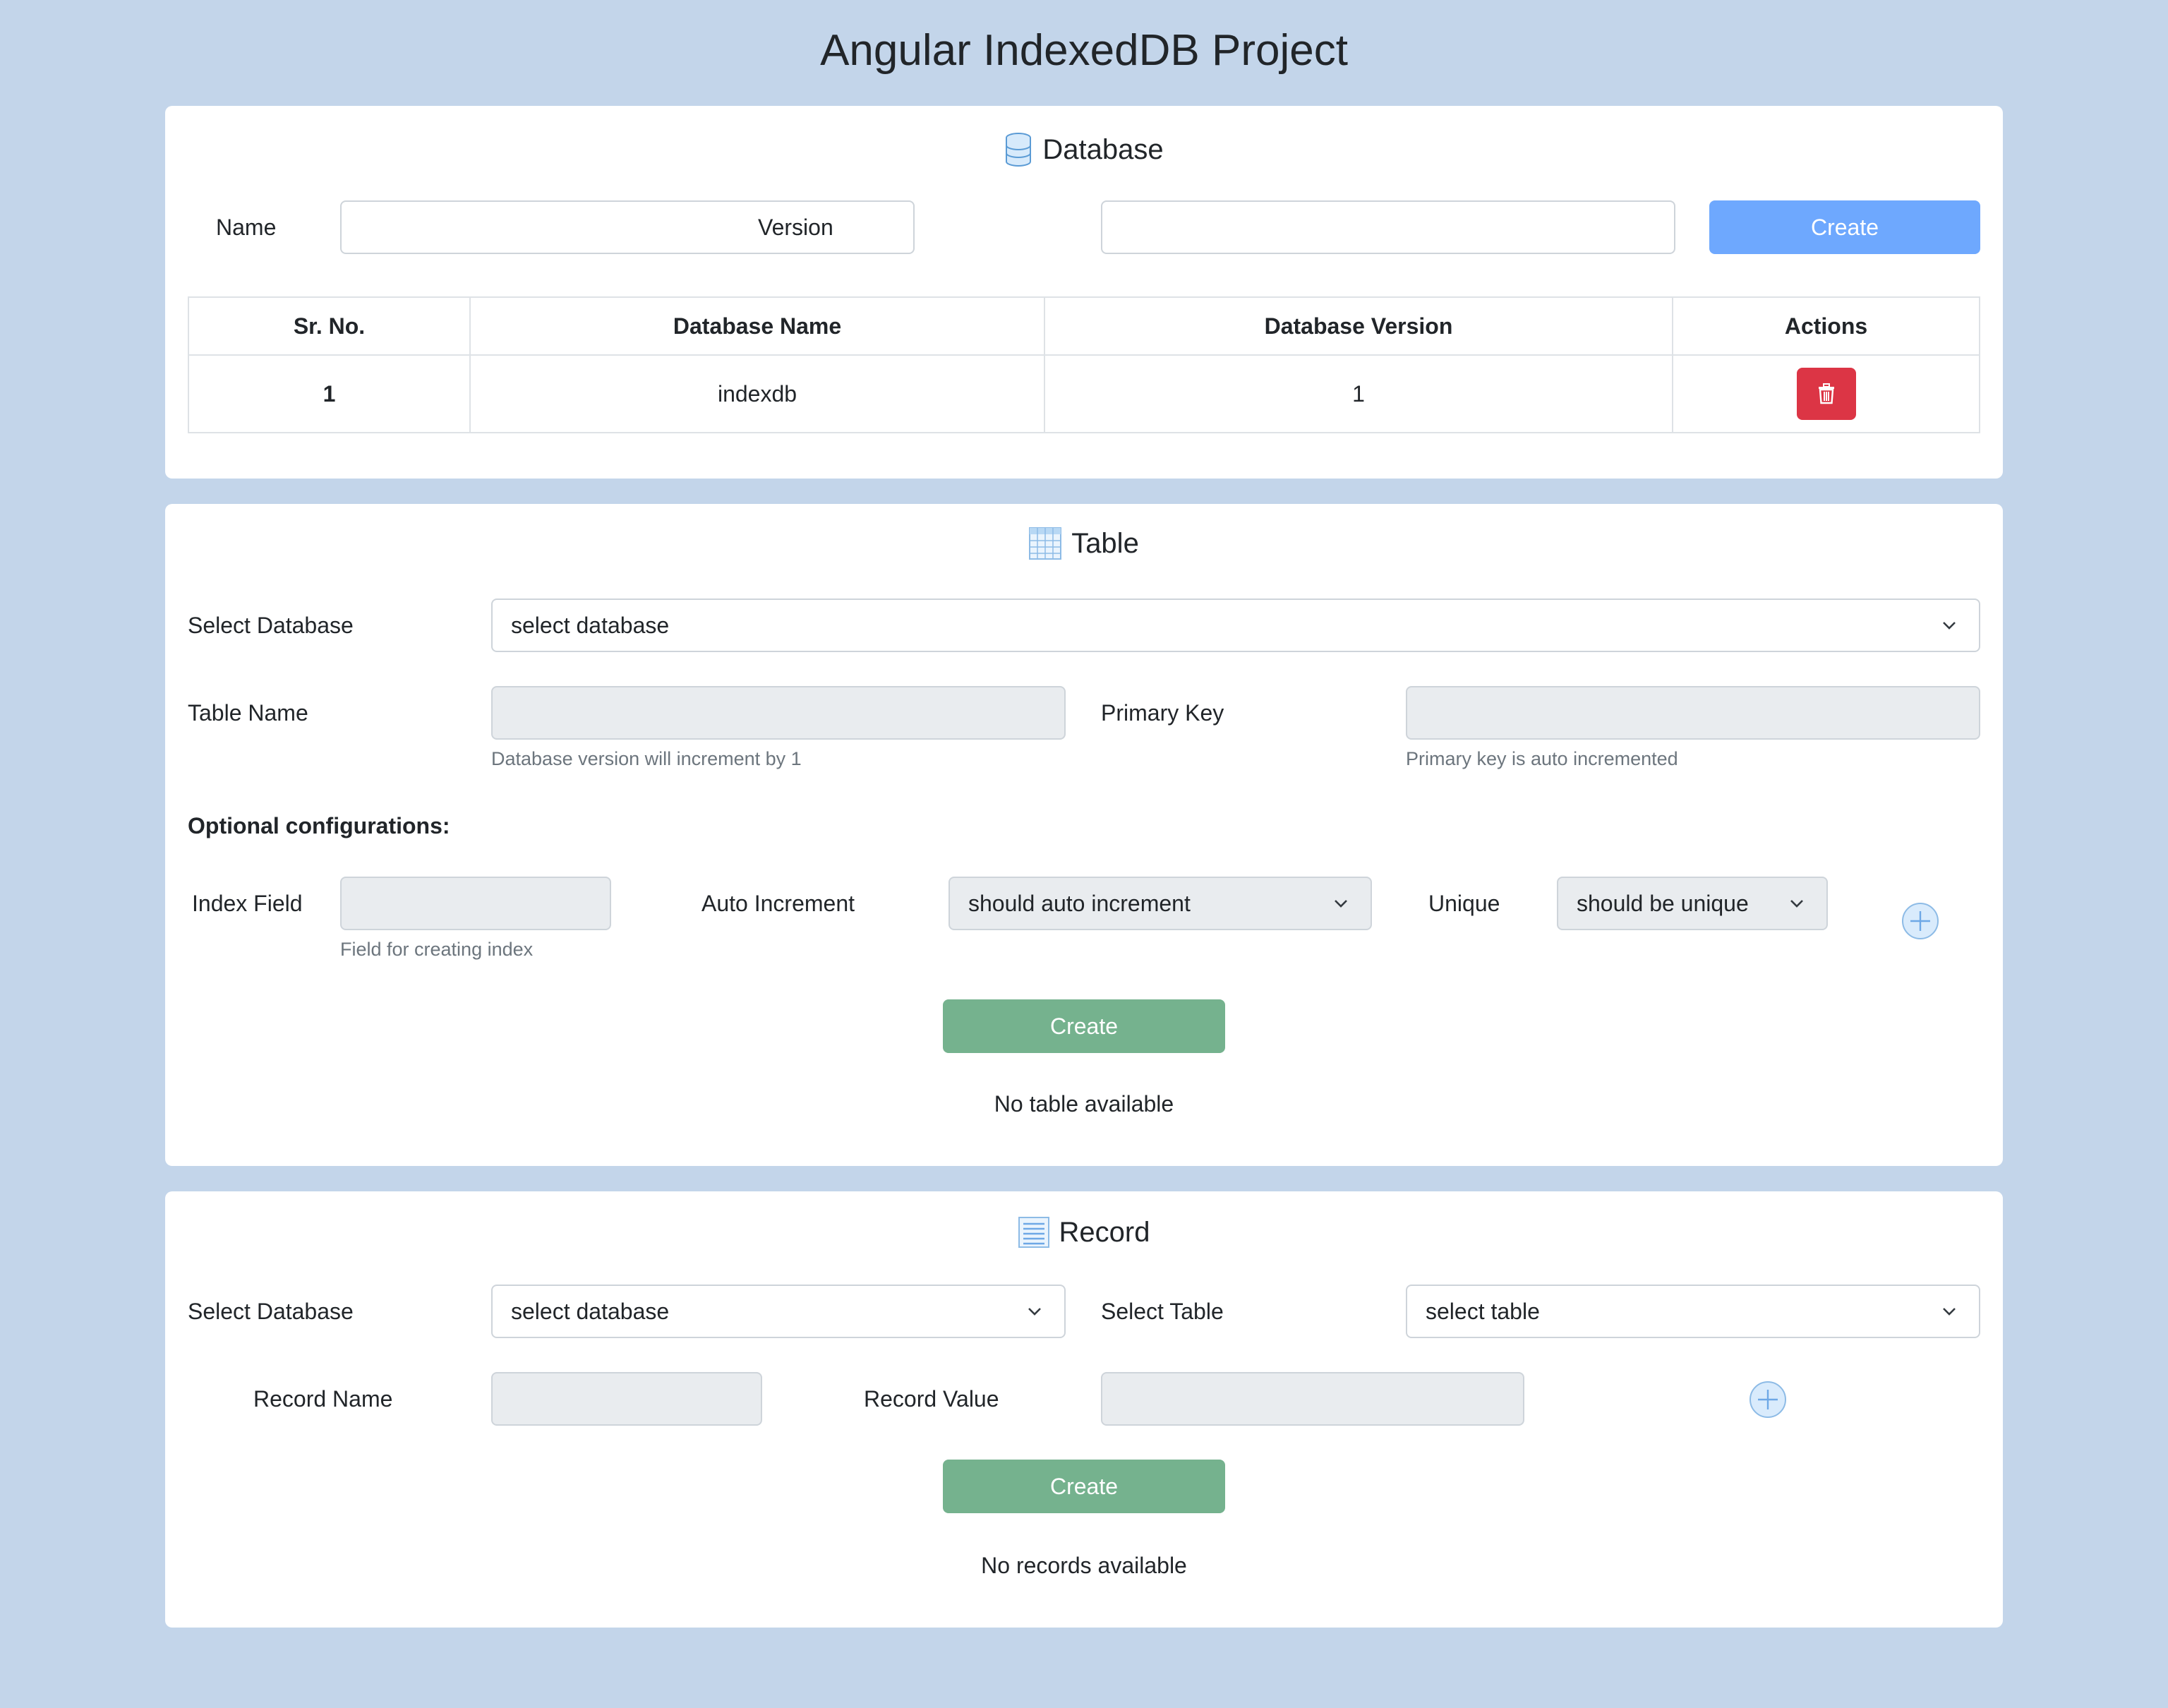  What do you see at coordinates (1084, 50) in the screenshot?
I see `page-title: Angular IndexedDB Project` at bounding box center [1084, 50].